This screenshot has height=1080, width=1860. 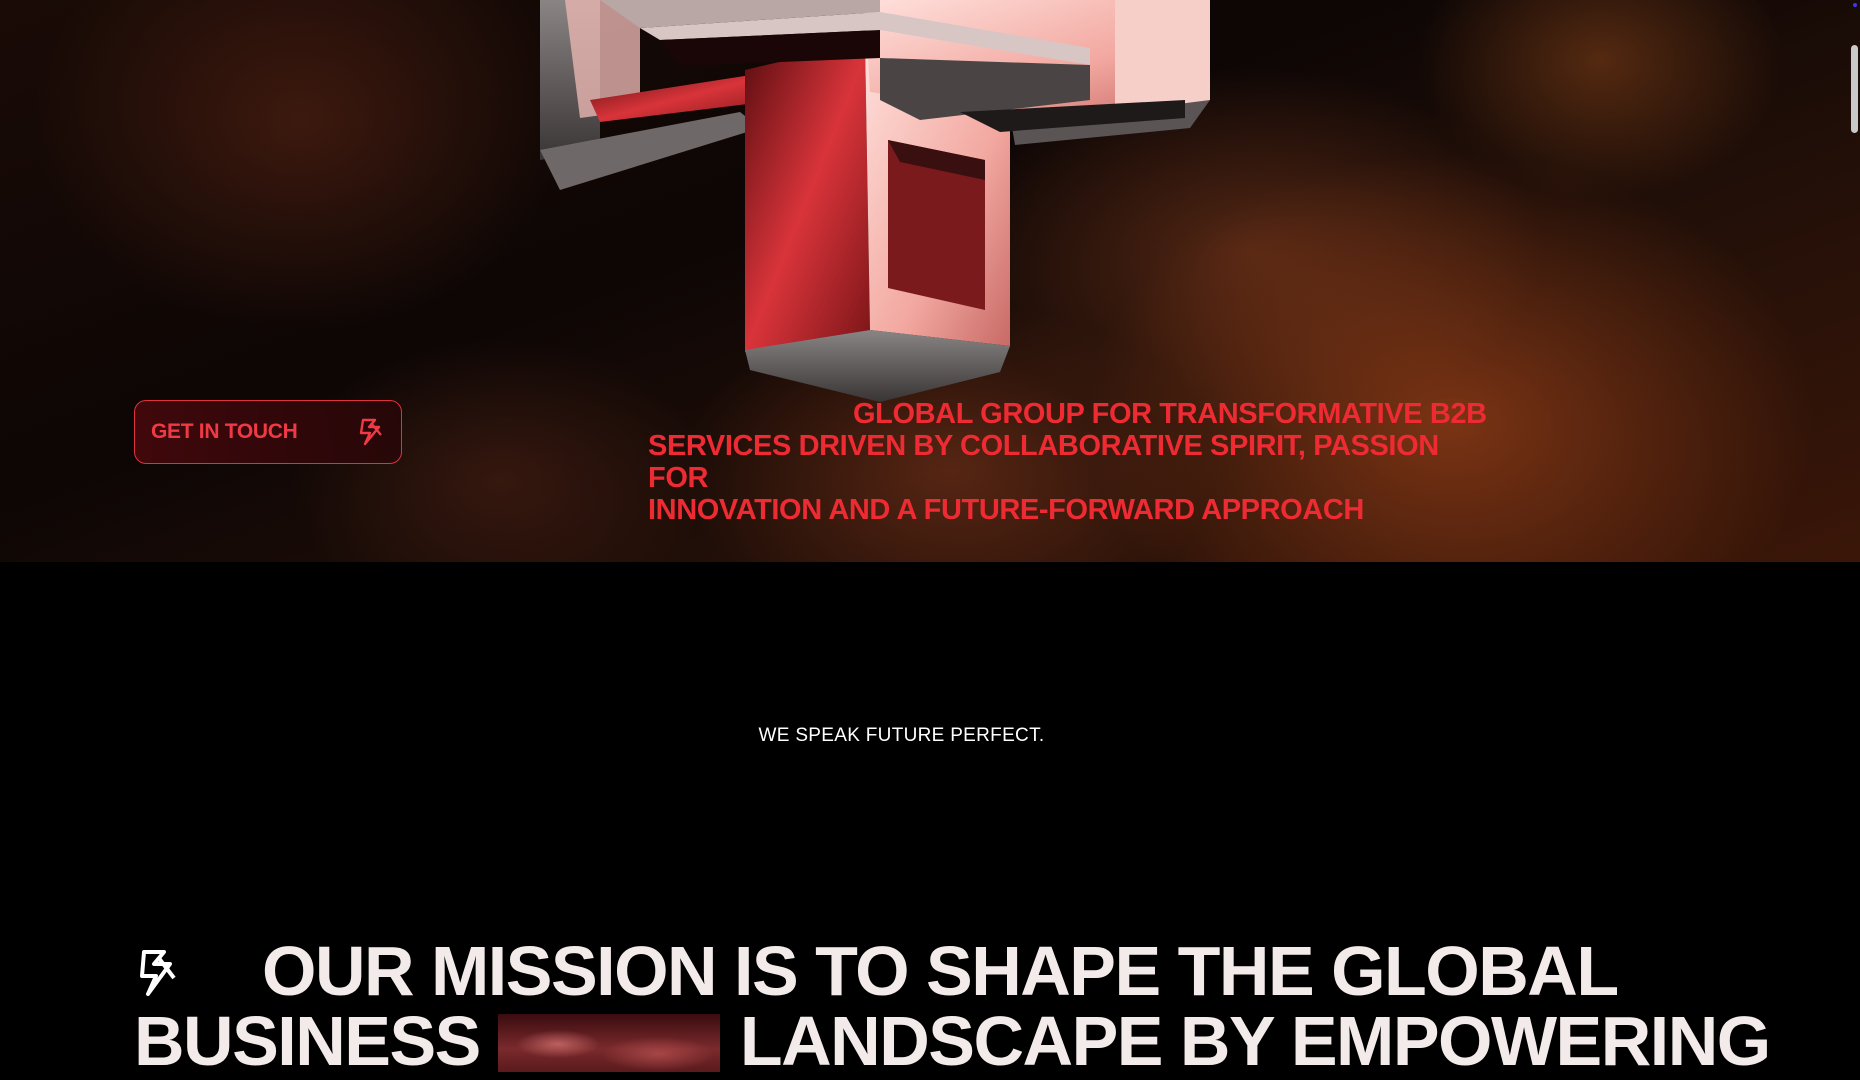 I want to click on get-in-touch-label: GET IN TOUCH, so click(x=224, y=431).